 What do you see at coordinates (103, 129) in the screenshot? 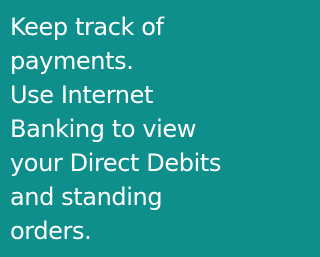
I see `promo-line-4: Banking to view` at bounding box center [103, 129].